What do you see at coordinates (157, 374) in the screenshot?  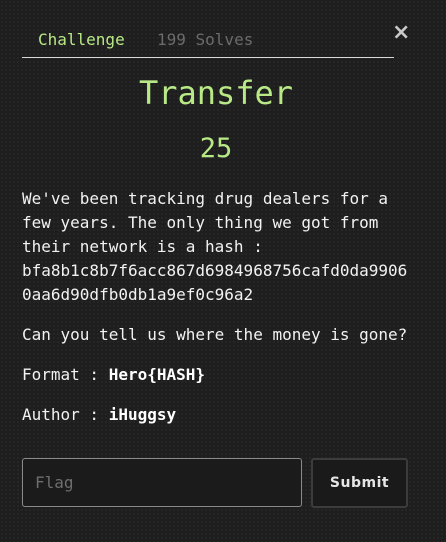 I see `format-value: Hero{HASH}` at bounding box center [157, 374].